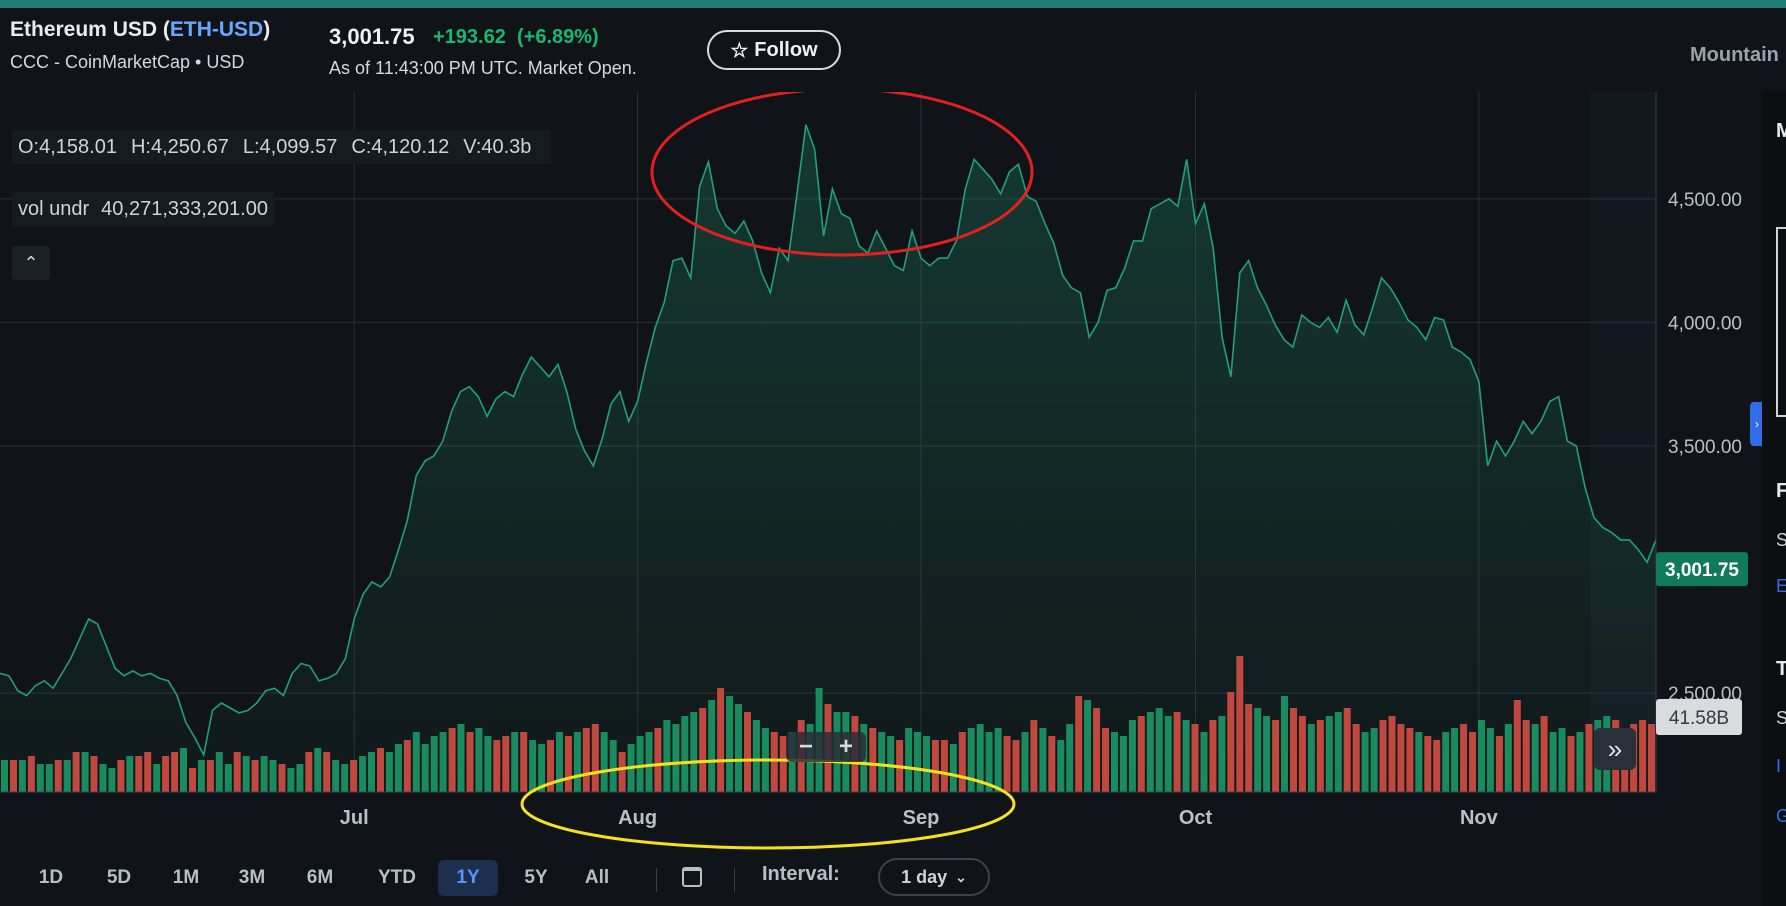 Image resolution: width=1786 pixels, height=906 pixels. I want to click on interval-select: 1 day ⌄, so click(934, 877).